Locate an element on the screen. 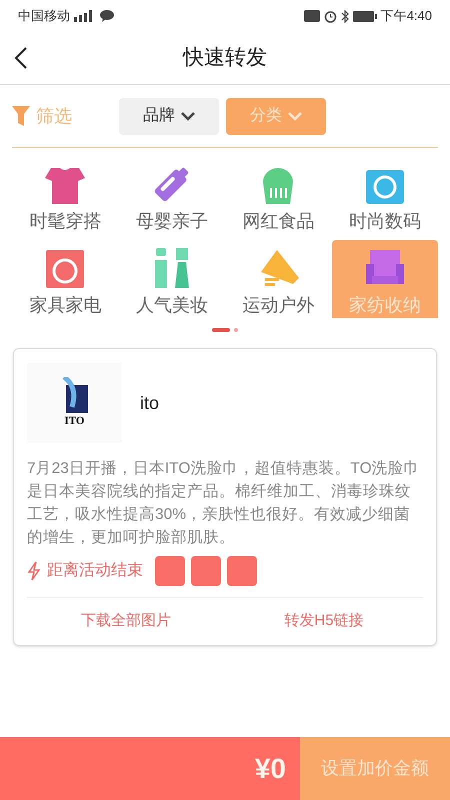 This screenshot has height=800, width=450. washer-icon is located at coordinates (65, 269).